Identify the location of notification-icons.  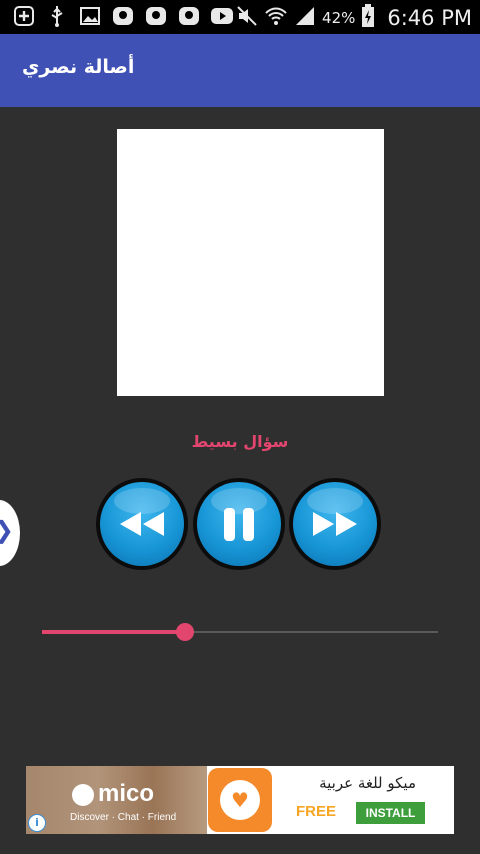
(123, 16).